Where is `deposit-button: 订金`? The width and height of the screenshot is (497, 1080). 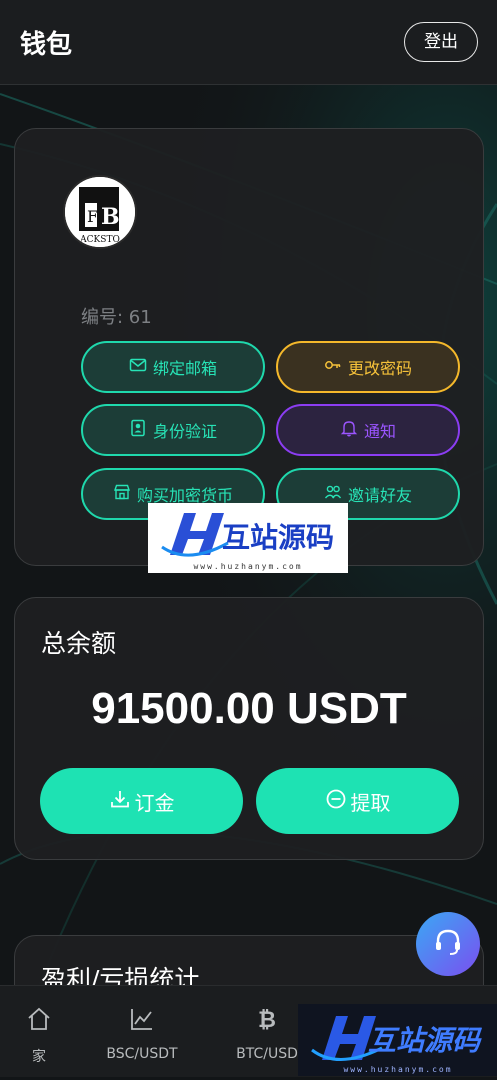 deposit-button: 订金 is located at coordinates (141, 801).